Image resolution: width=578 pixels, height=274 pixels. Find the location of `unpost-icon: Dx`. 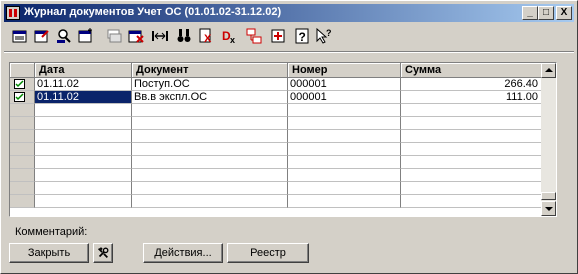

unpost-icon: Dx is located at coordinates (230, 36).